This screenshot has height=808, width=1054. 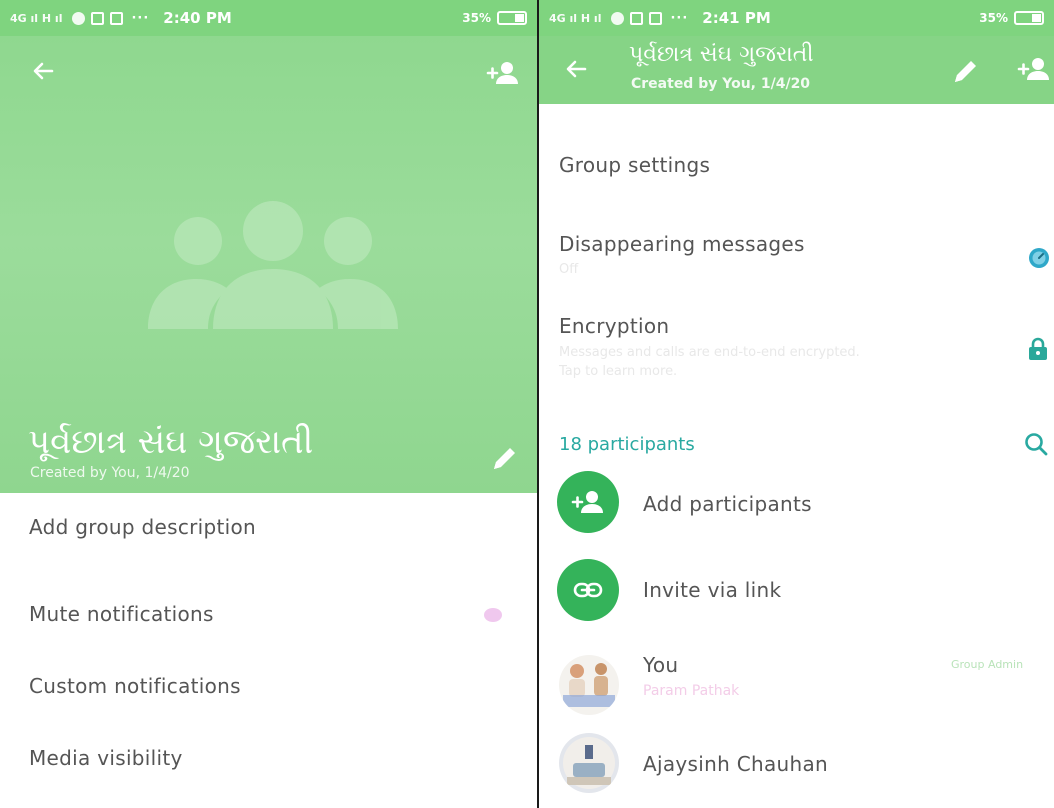 What do you see at coordinates (682, 244) in the screenshot?
I see `disappearing-messages: Disappearing messages` at bounding box center [682, 244].